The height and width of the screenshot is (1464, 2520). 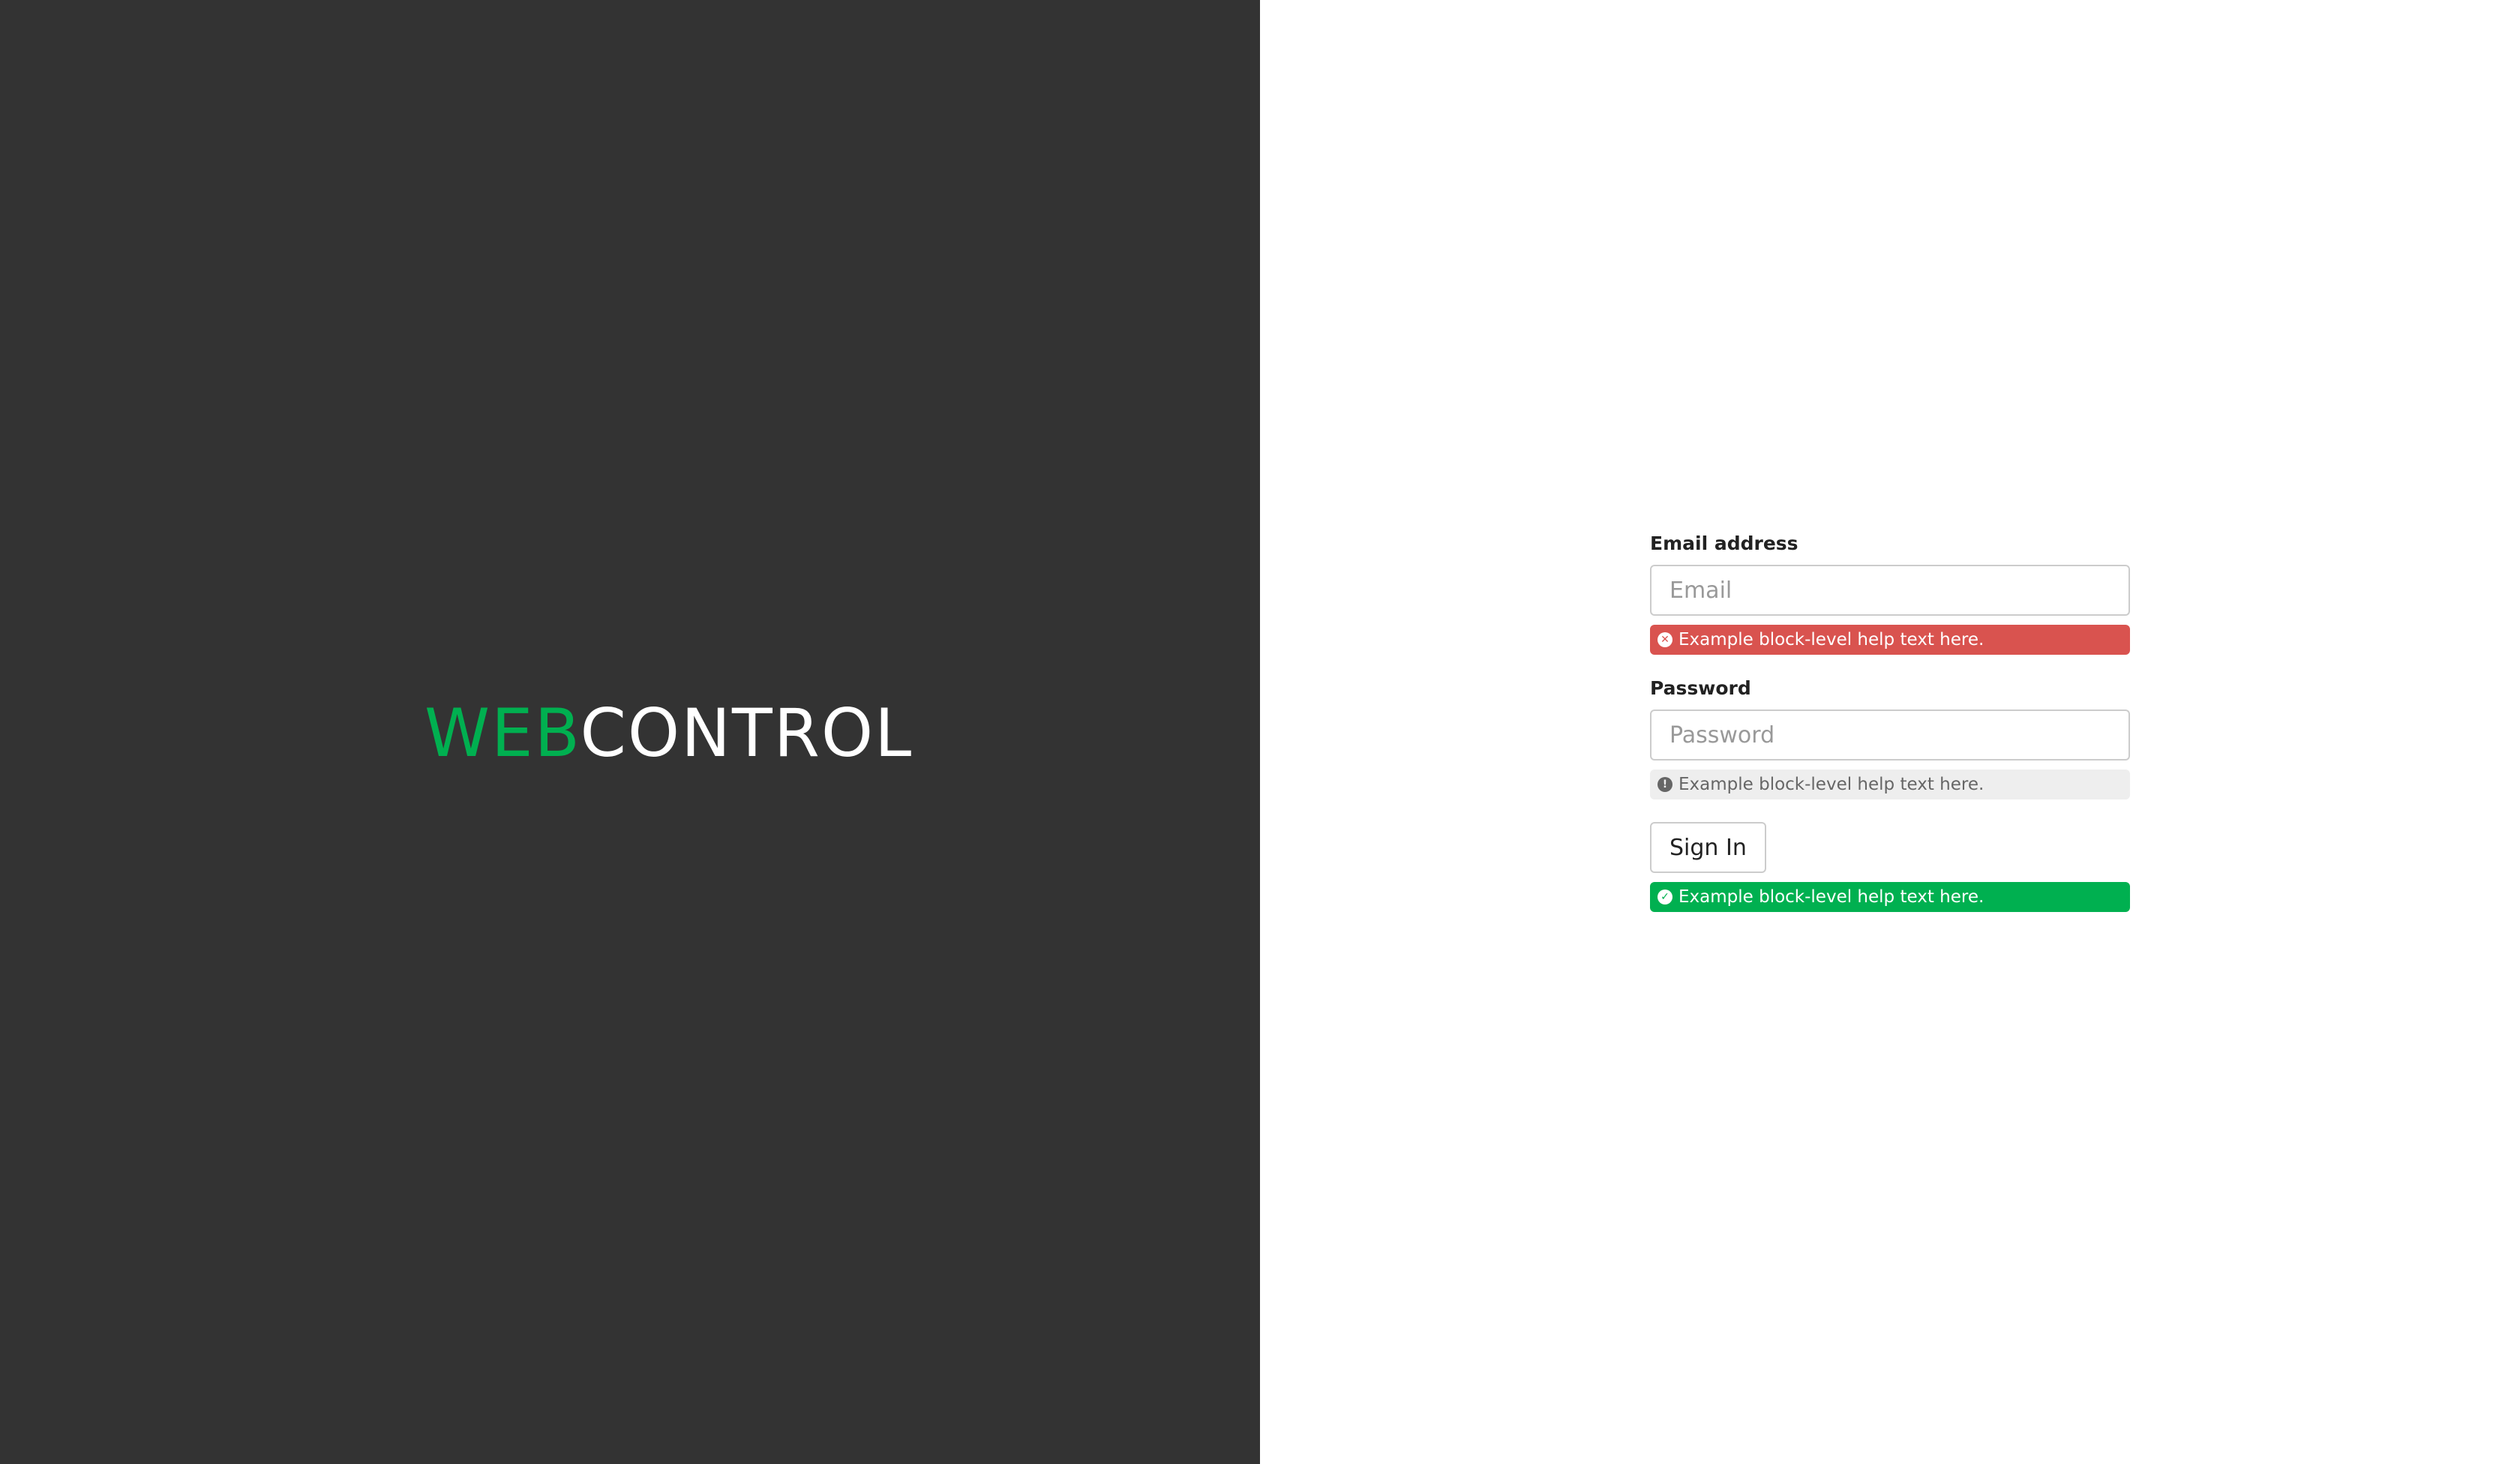 I want to click on logo-main-text: CONTROL, so click(x=747, y=733).